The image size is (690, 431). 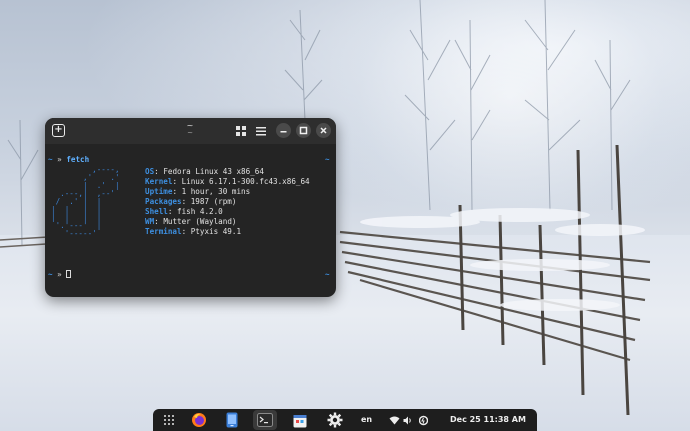 I want to click on battery-status, so click(x=423, y=420).